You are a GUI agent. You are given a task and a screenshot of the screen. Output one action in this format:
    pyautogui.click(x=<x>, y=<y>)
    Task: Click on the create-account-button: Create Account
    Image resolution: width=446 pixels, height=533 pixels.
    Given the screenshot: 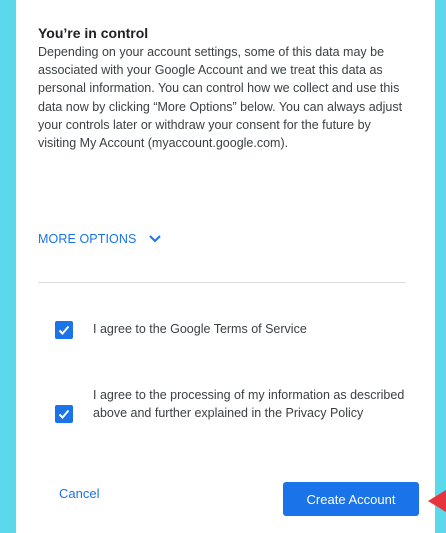 What is the action you would take?
    pyautogui.click(x=351, y=499)
    